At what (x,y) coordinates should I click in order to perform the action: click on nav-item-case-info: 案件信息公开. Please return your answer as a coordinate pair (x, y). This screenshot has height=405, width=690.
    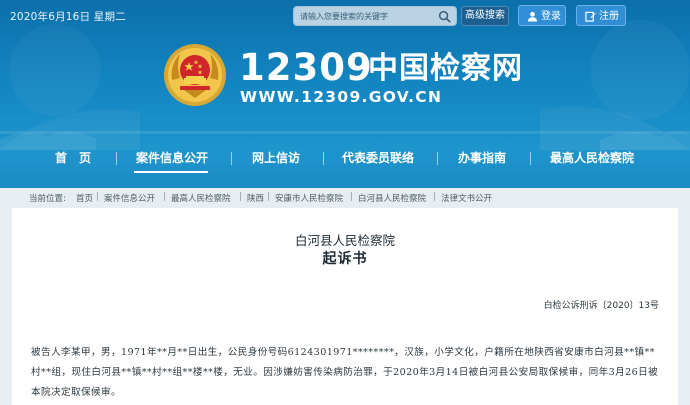
    Looking at the image, I should click on (172, 158).